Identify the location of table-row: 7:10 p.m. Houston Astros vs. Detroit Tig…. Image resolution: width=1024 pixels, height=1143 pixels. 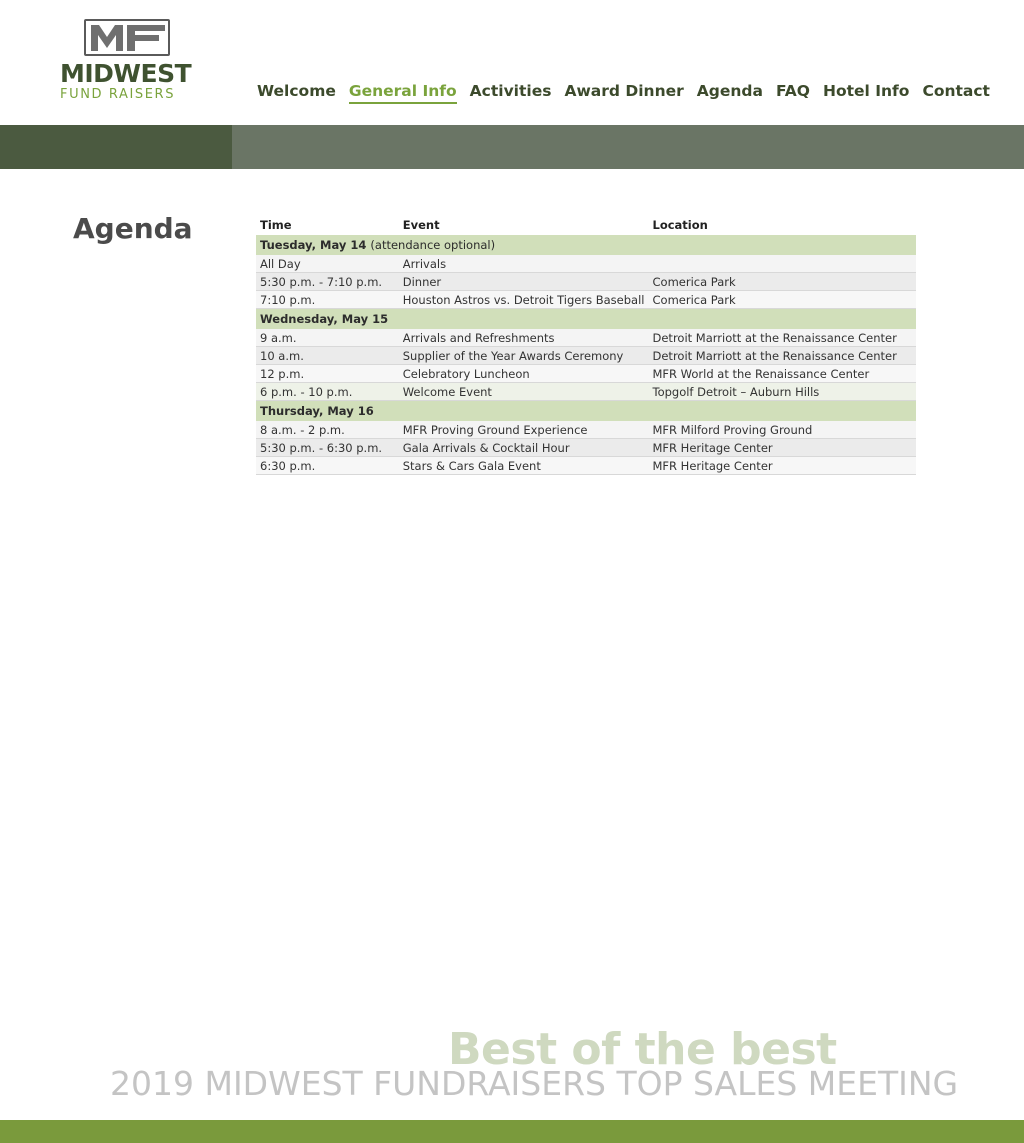
(586, 299).